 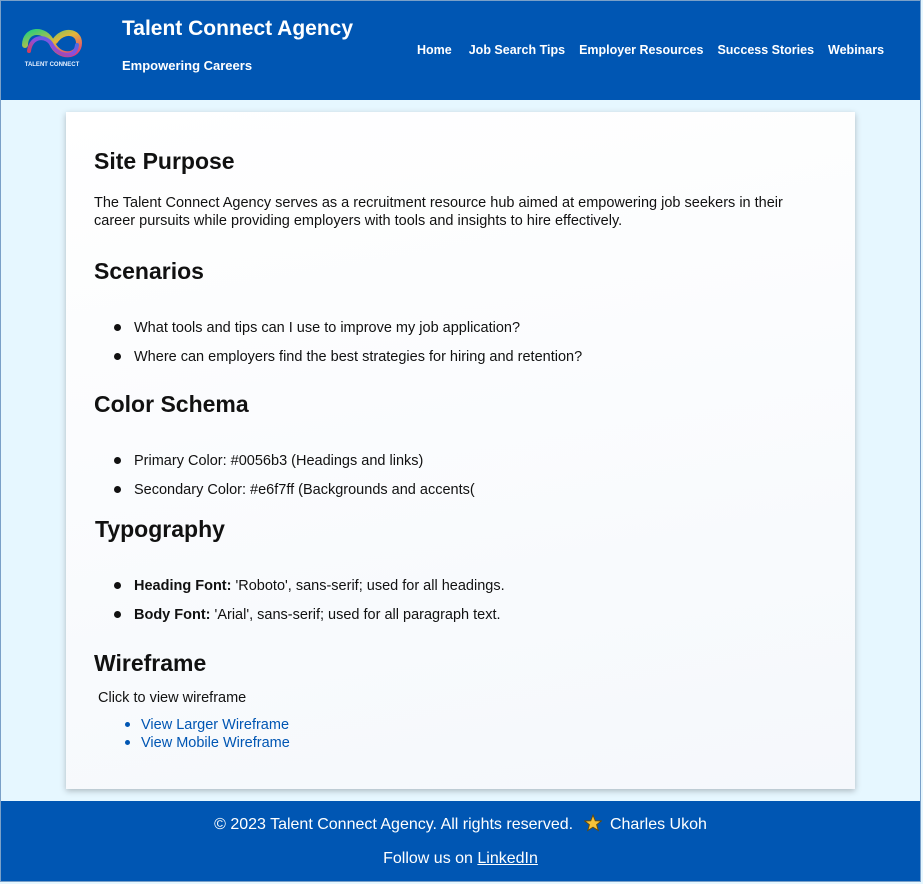 What do you see at coordinates (592, 823) in the screenshot?
I see `star-icon` at bounding box center [592, 823].